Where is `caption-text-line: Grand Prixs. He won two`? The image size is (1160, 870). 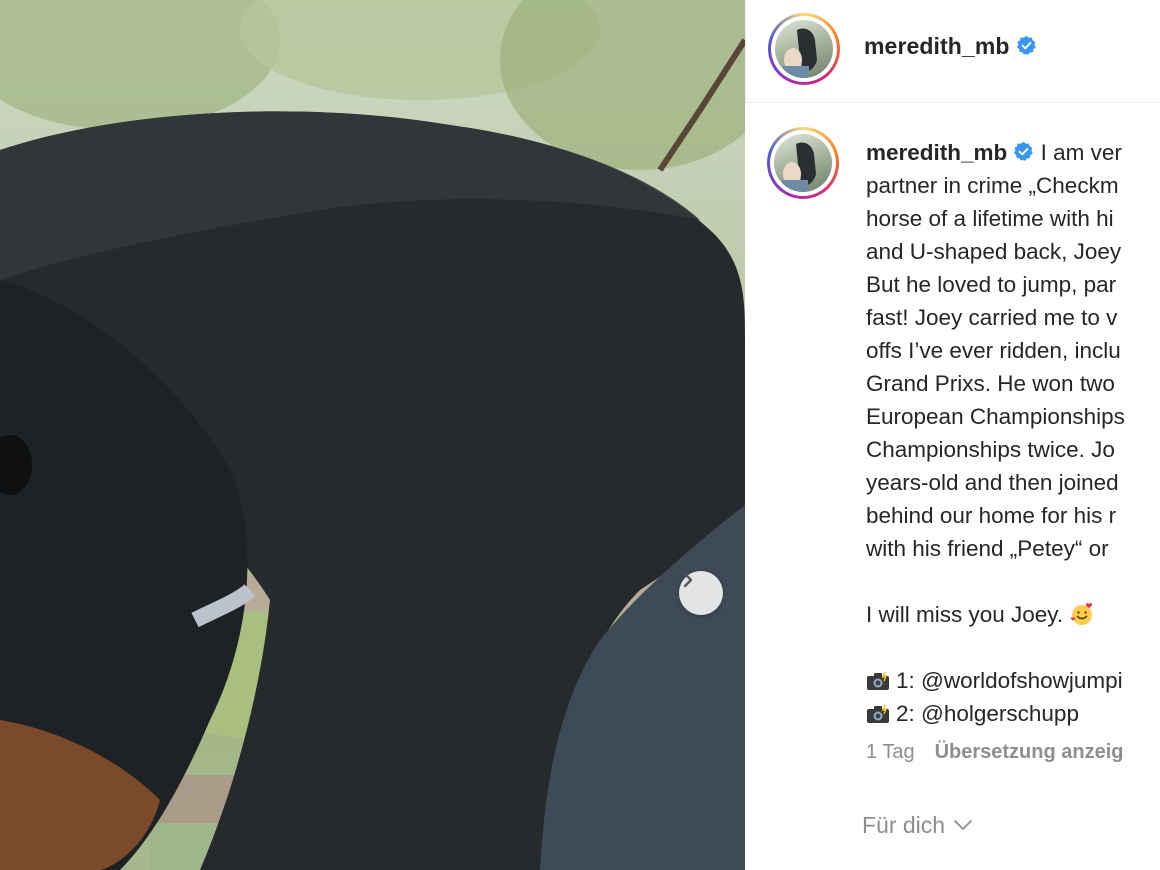
caption-text-line: Grand Prixs. He won two is located at coordinates (990, 383).